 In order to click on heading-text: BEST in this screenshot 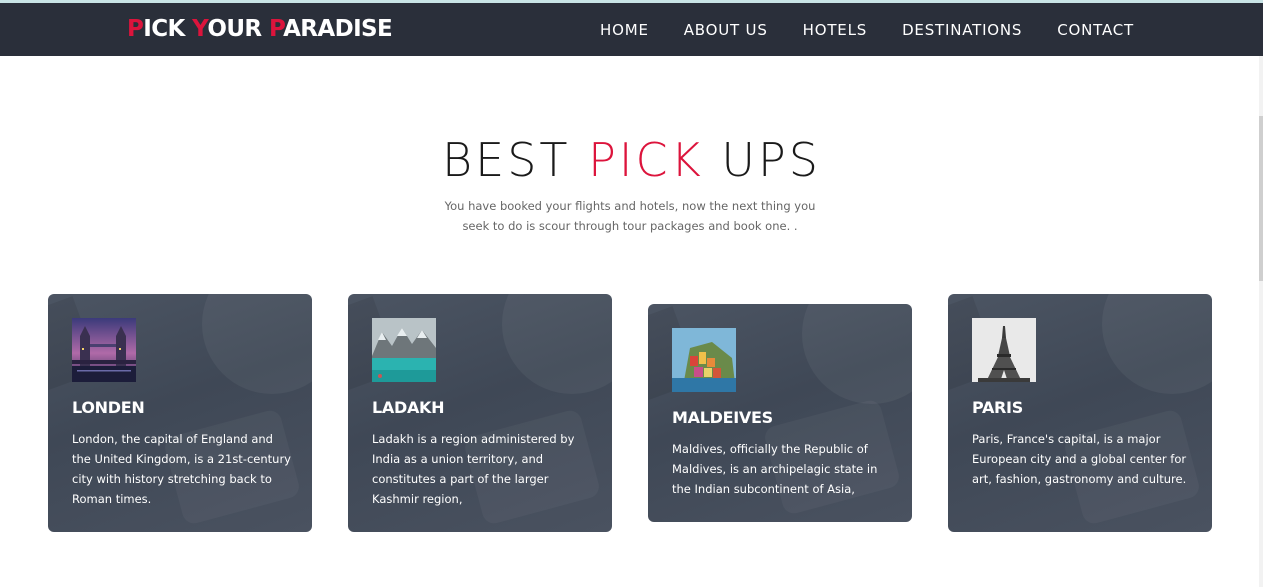, I will do `click(515, 160)`.